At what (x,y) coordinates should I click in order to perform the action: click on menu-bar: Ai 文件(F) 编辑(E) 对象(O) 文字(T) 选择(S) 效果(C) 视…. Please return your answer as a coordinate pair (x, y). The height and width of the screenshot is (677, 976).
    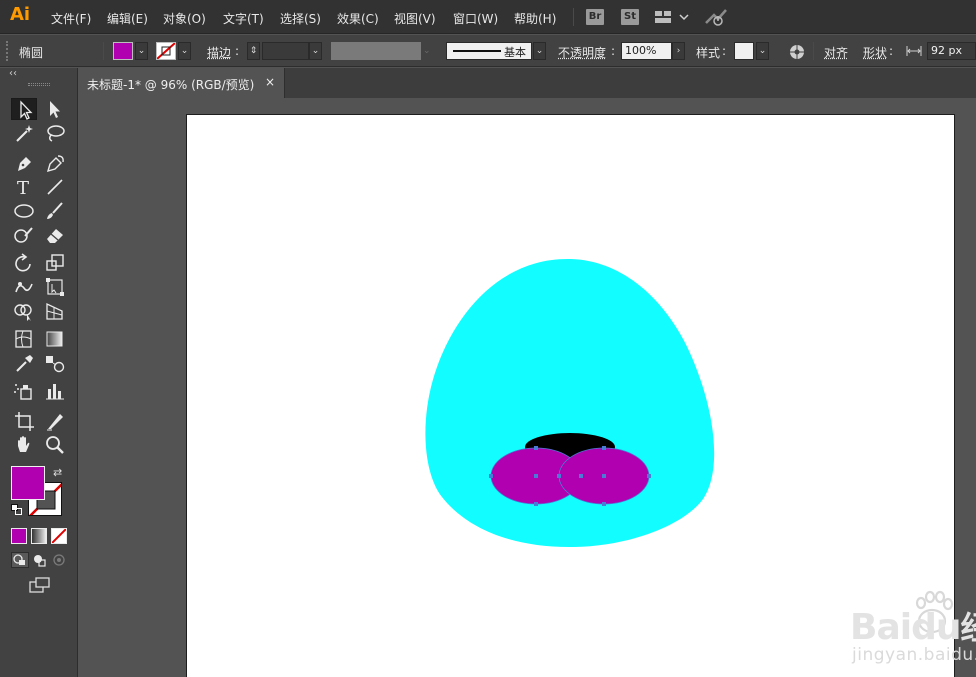
    Looking at the image, I should click on (488, 17).